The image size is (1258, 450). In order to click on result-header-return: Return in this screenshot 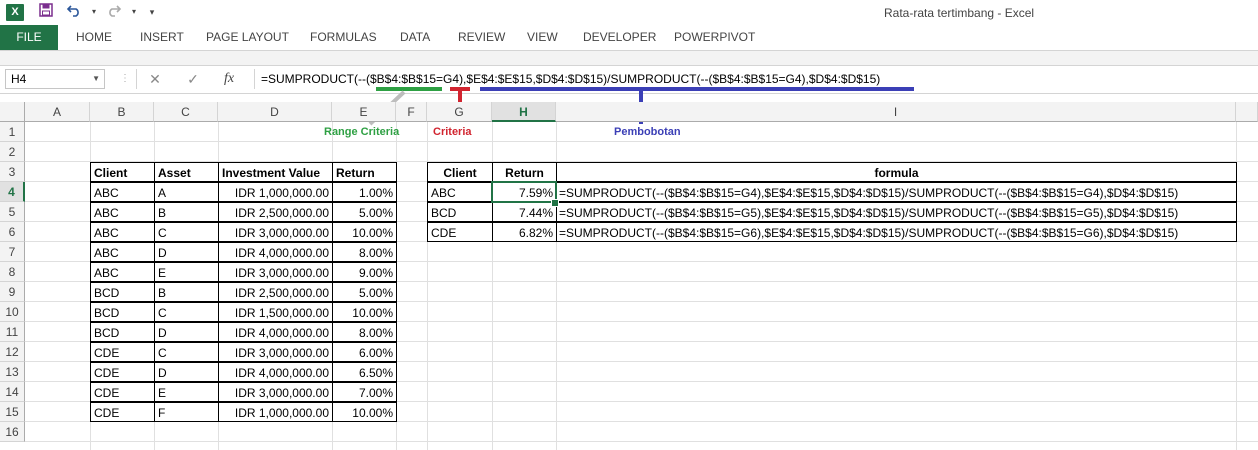, I will do `click(524, 172)`.